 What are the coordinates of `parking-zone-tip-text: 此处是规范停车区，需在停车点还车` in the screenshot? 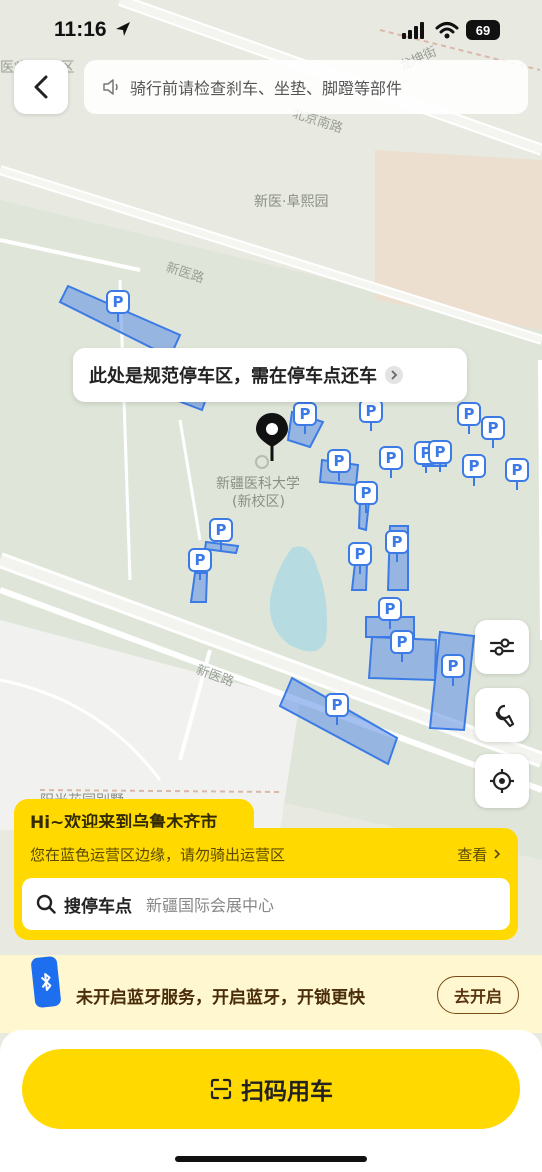 It's located at (233, 376).